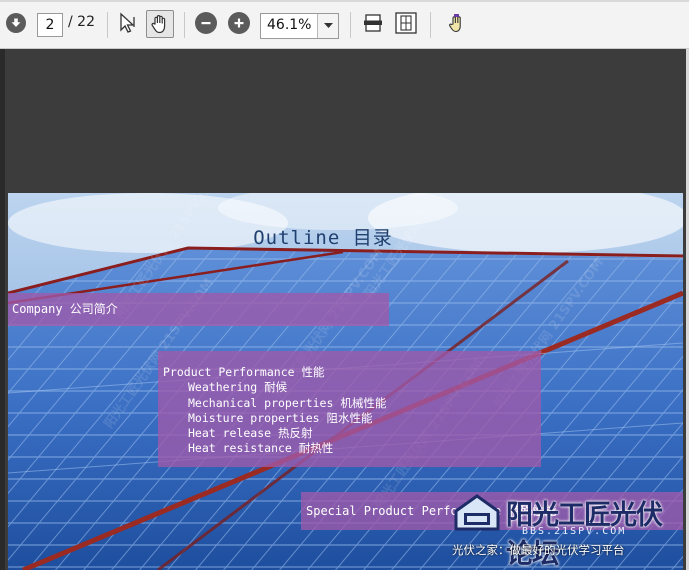  I want to click on toolbar-top-edge, so click(344, 1).